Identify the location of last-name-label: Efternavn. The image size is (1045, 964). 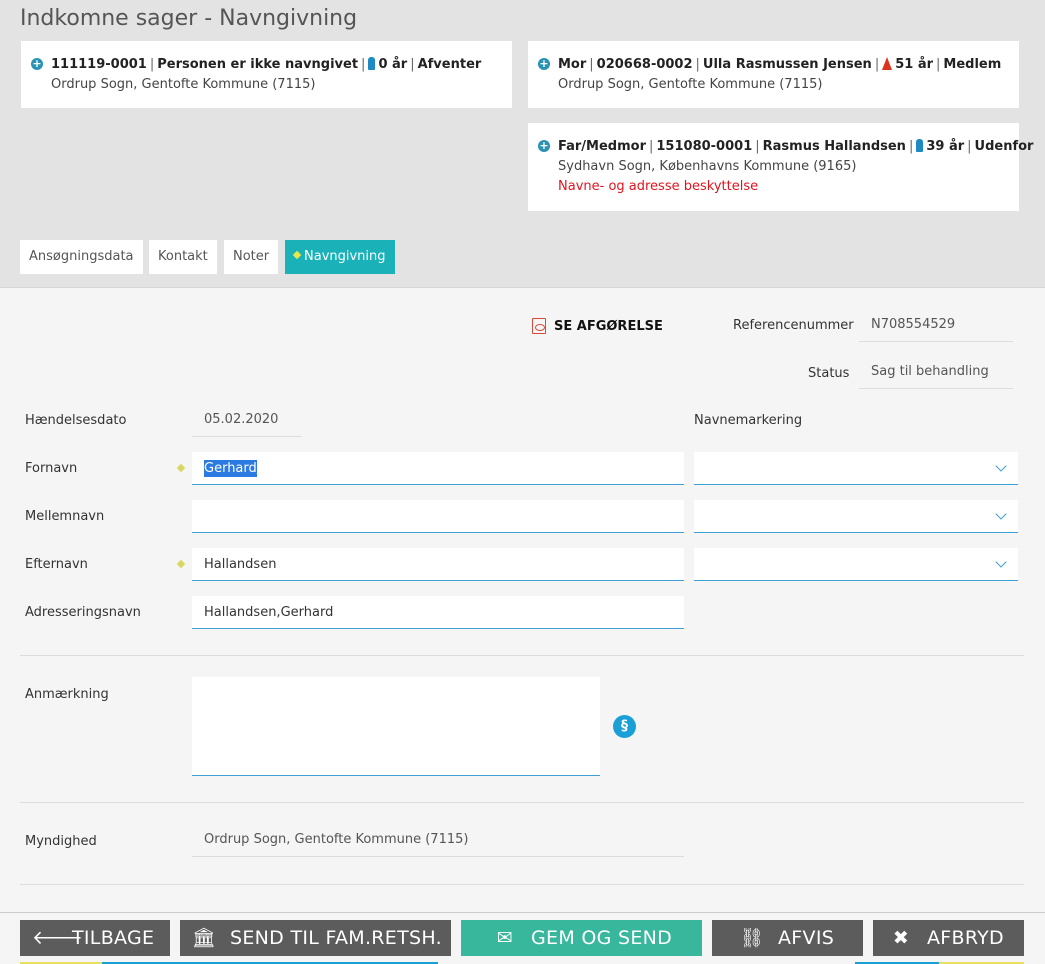
(56, 564).